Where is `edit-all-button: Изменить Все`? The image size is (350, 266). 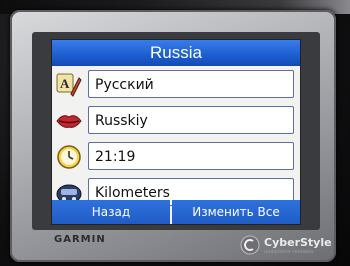 edit-all-button: Изменить Все is located at coordinates (236, 212).